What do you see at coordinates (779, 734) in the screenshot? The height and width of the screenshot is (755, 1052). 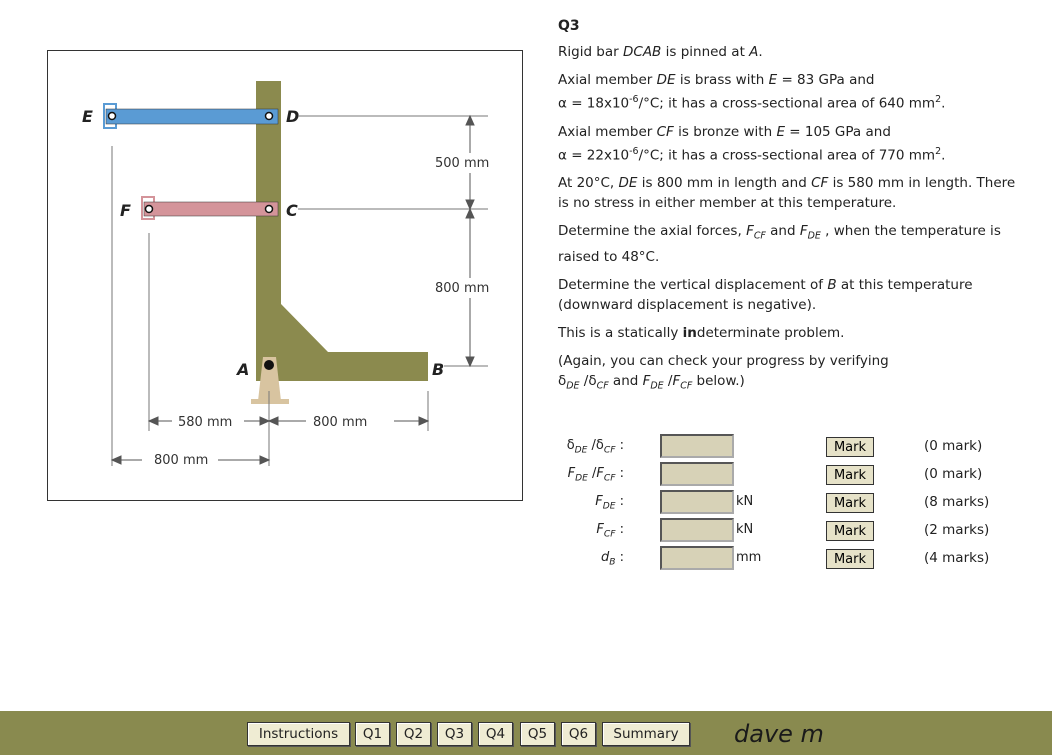 I see `user-name: dave m` at bounding box center [779, 734].